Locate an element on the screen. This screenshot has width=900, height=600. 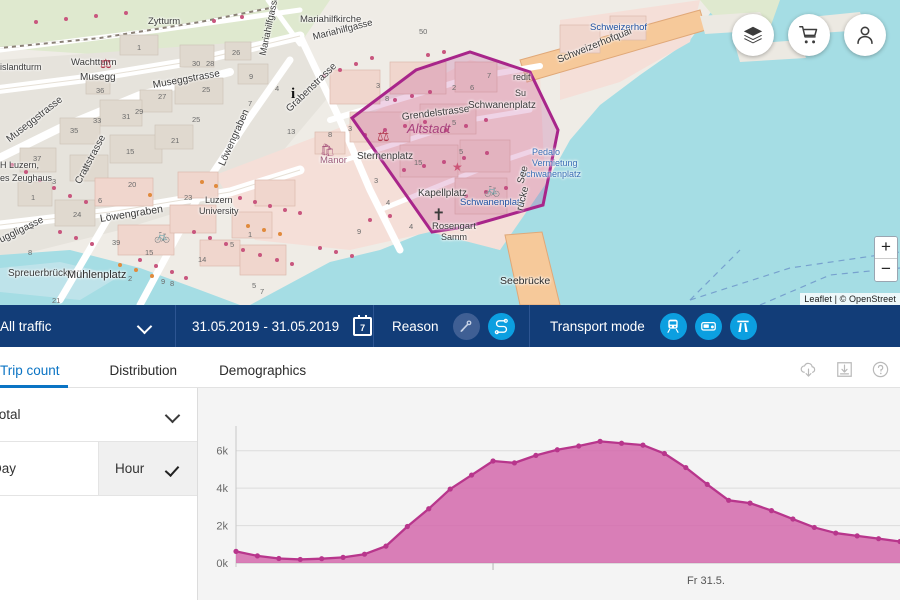
map-controls is located at coordinates (809, 35).